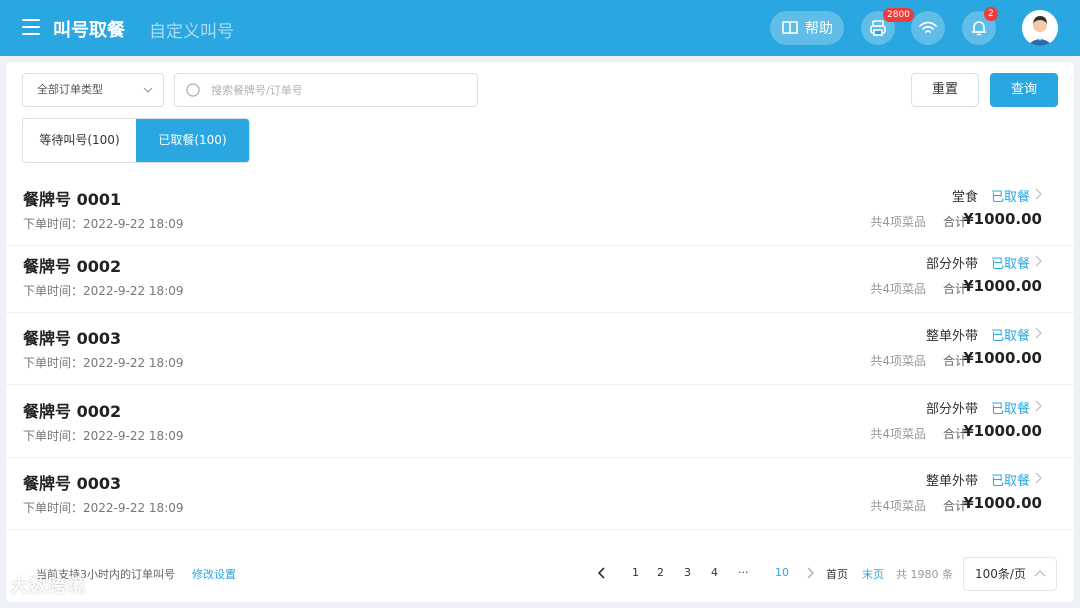 This screenshot has height=608, width=1080. Describe the element at coordinates (70, 89) in the screenshot. I see `order-type-value: 全部订单类型` at that location.